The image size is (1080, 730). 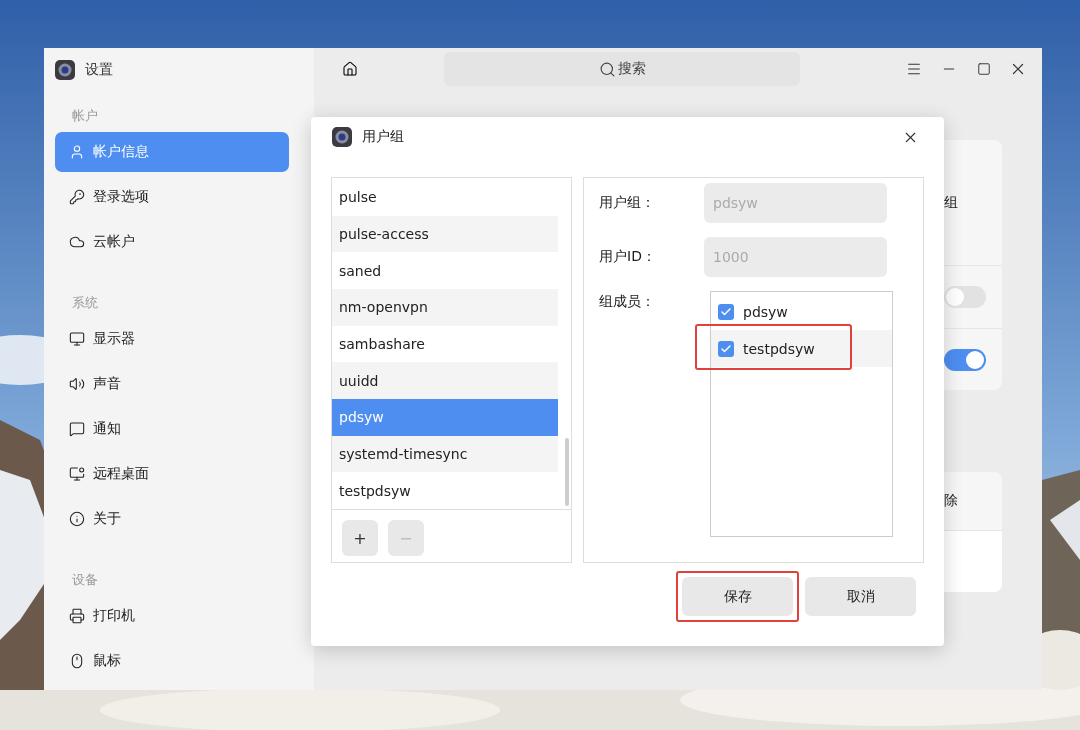 What do you see at coordinates (779, 348) in the screenshot?
I see `member-name: testpdsyw` at bounding box center [779, 348].